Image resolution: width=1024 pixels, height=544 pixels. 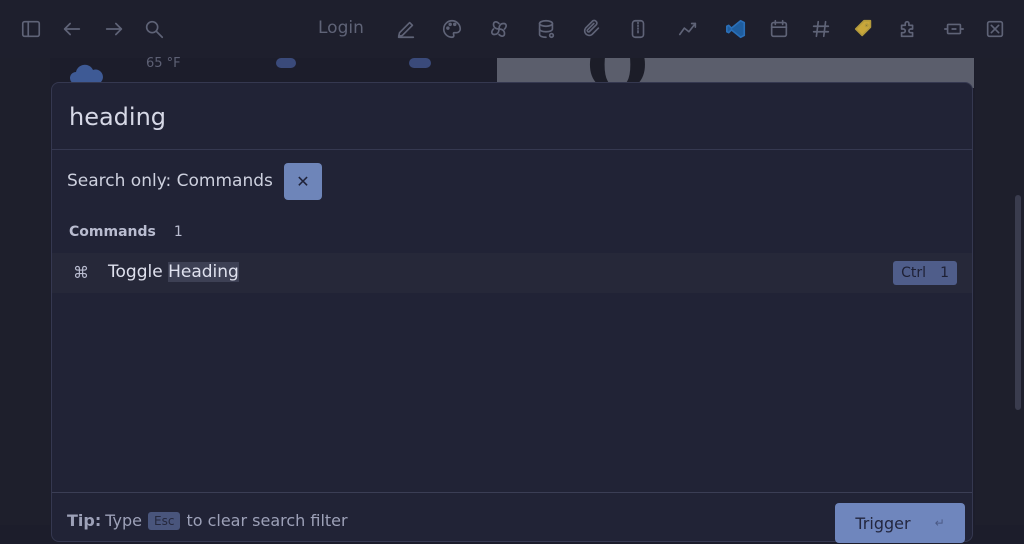 What do you see at coordinates (170, 181) in the screenshot?
I see `filter-label: Search only: Commands` at bounding box center [170, 181].